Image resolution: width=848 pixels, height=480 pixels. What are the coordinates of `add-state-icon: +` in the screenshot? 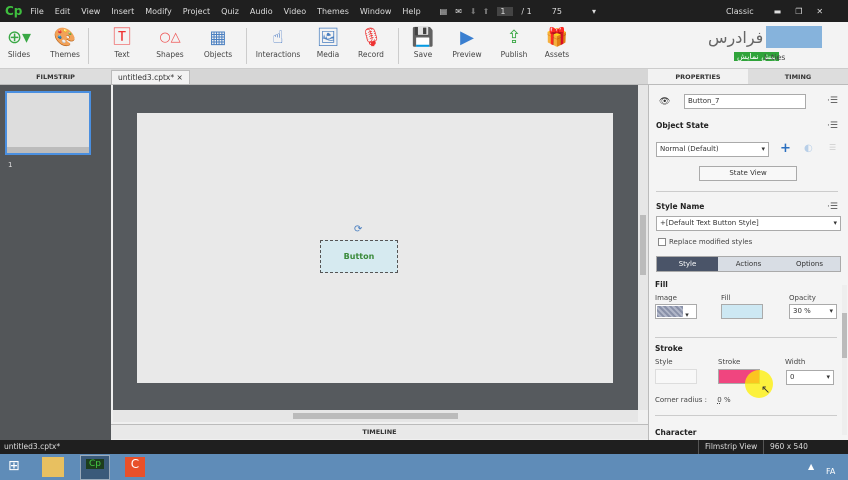 It's located at (785, 148).